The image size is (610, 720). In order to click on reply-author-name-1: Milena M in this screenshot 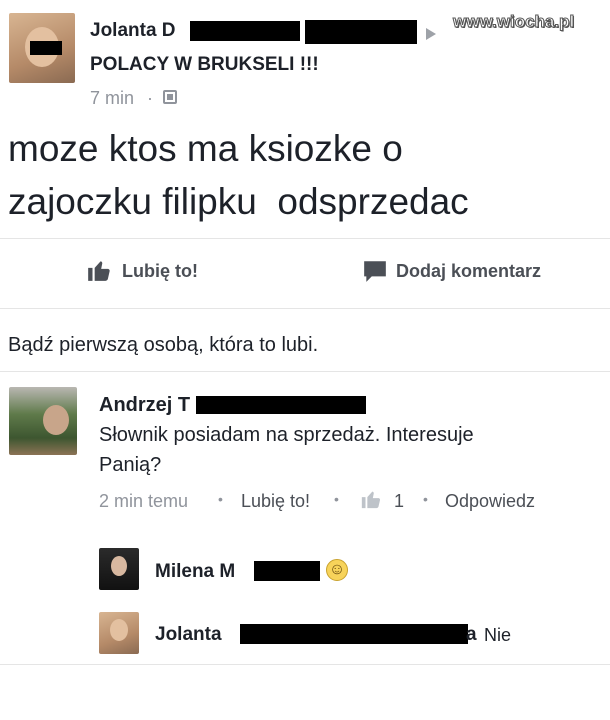, I will do `click(195, 572)`.